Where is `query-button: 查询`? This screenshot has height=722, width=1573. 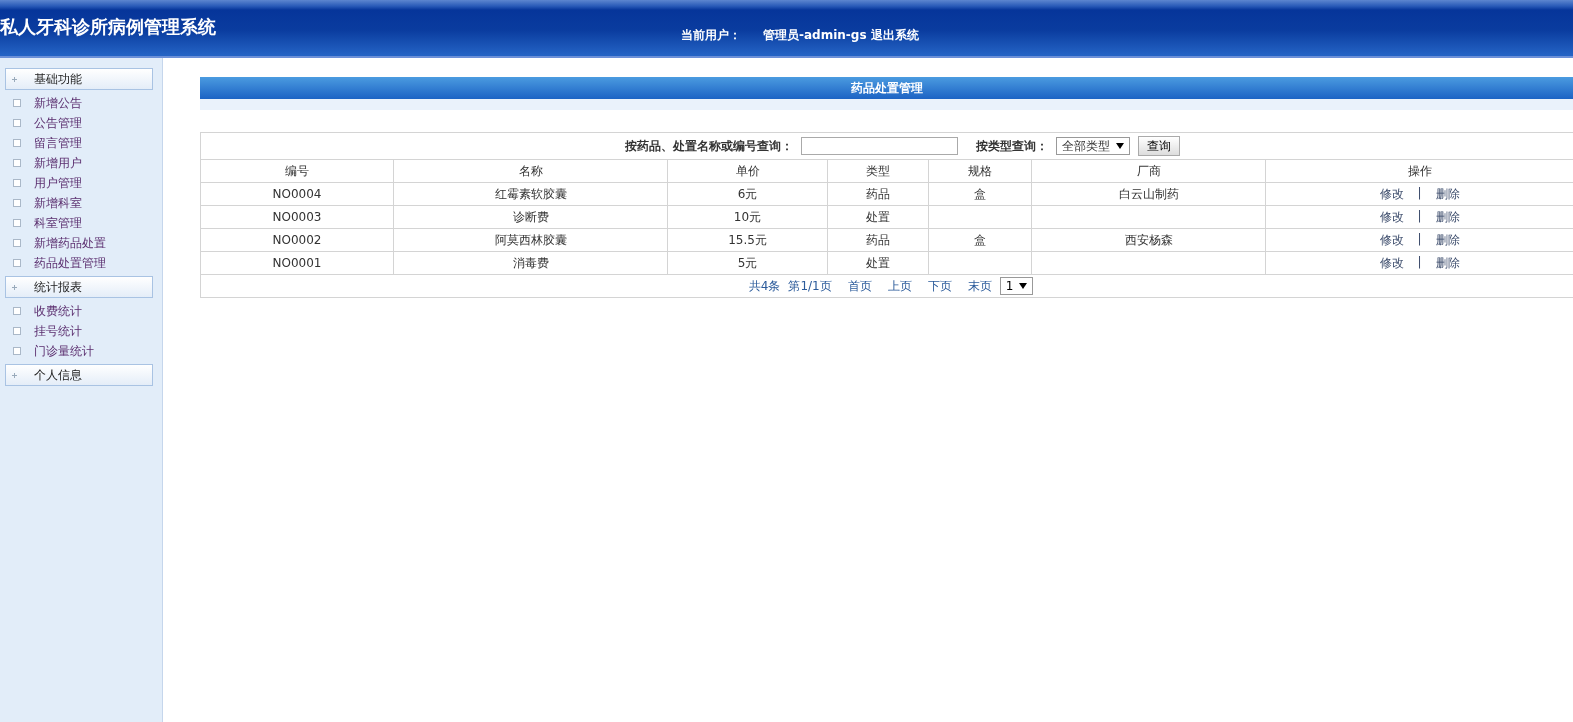 query-button: 查询 is located at coordinates (1158, 146).